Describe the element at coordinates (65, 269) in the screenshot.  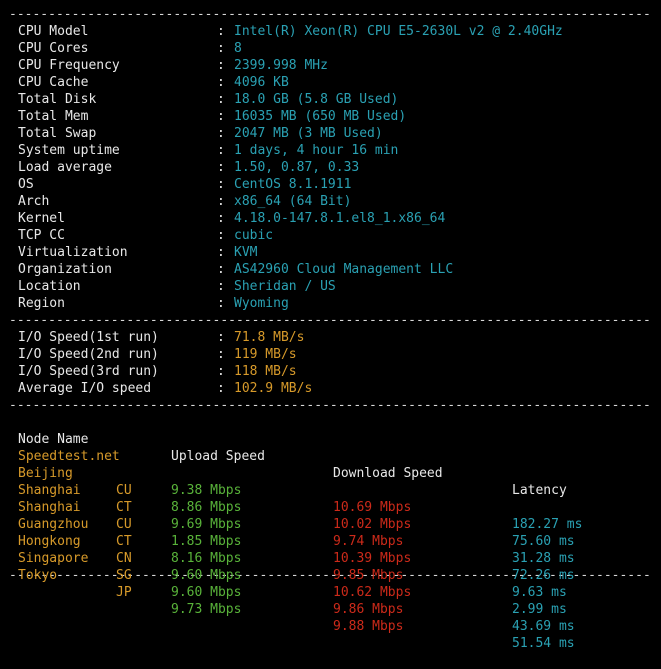
I see `info-label: Organization` at that location.